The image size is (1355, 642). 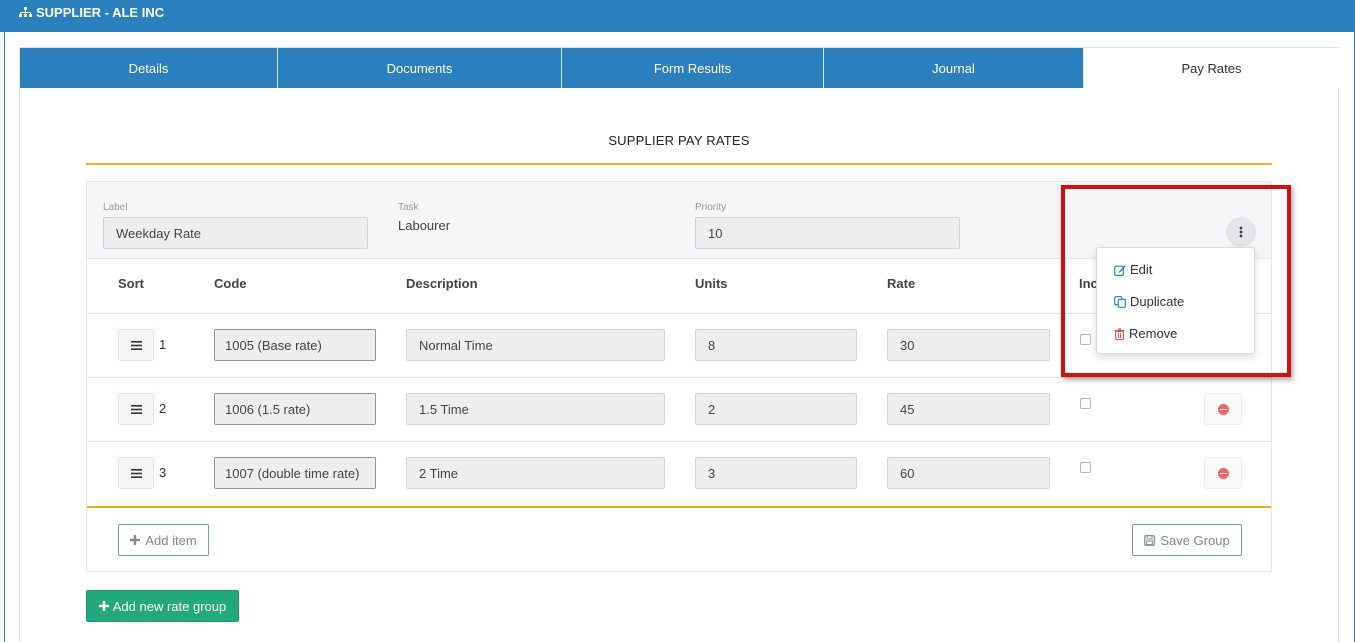 I want to click on save-group-button: Save Group, so click(x=1187, y=540).